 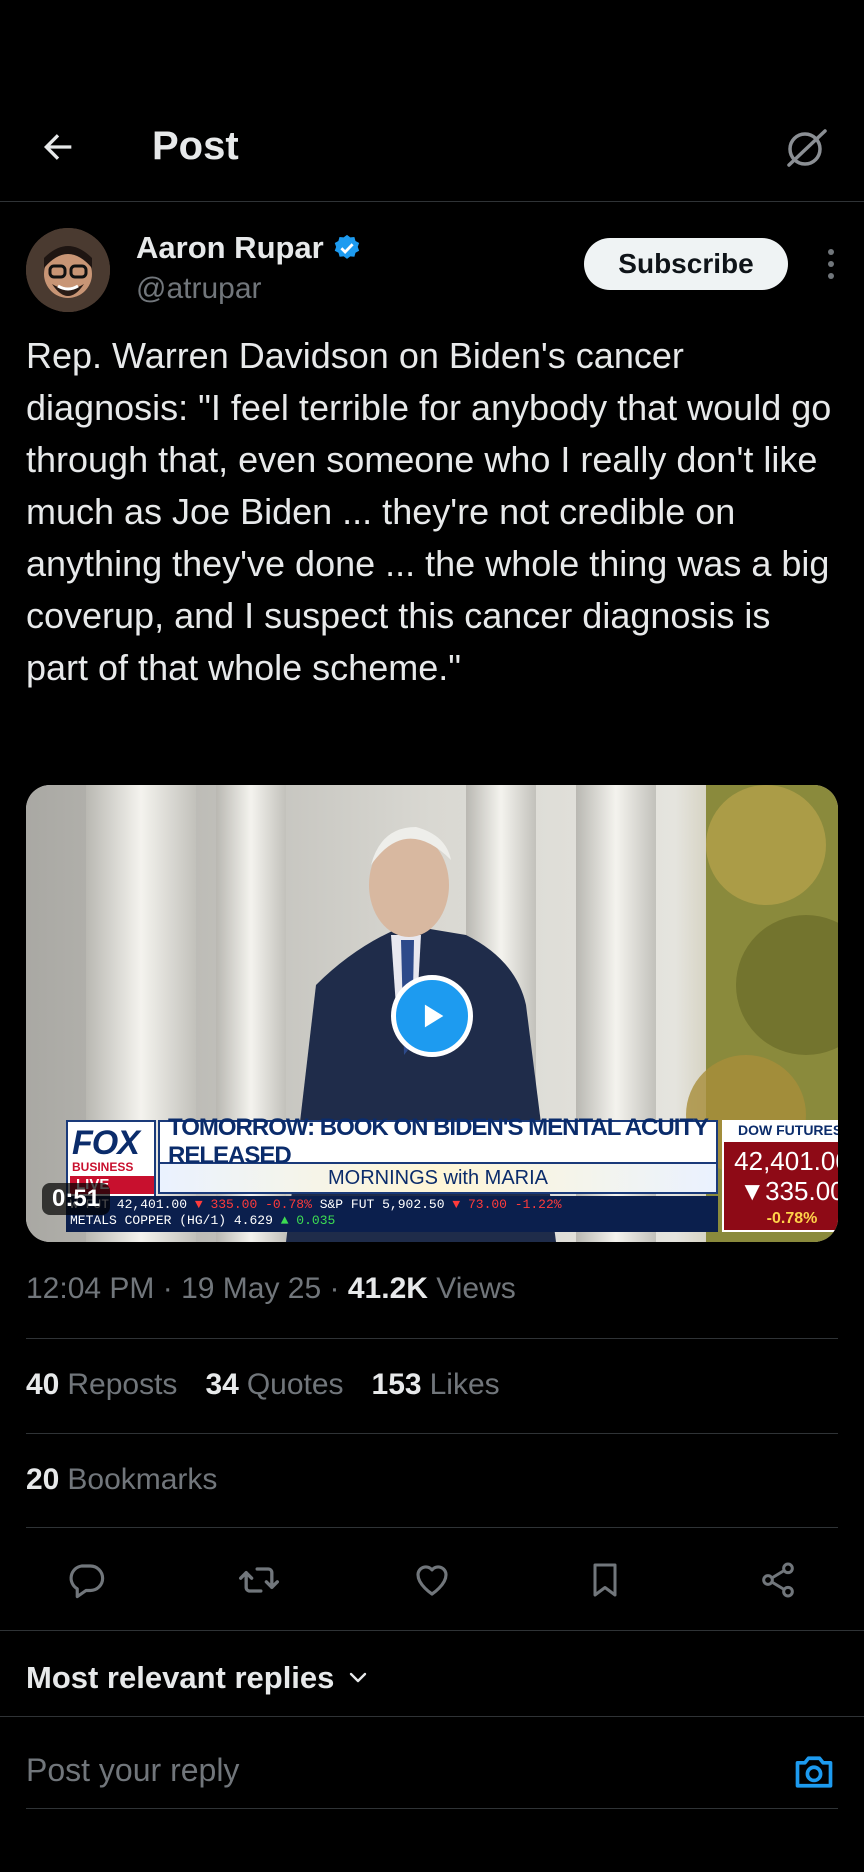 I want to click on verified-badge-icon, so click(x=346, y=246).